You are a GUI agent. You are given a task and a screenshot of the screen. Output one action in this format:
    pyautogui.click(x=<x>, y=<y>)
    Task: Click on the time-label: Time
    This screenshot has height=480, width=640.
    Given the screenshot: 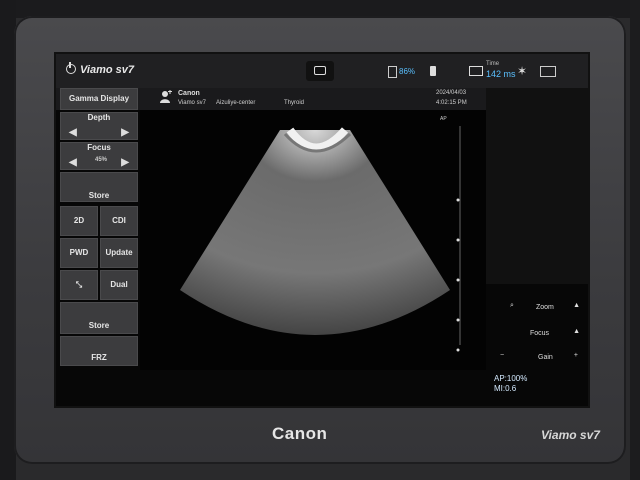 What is the action you would take?
    pyautogui.click(x=493, y=64)
    